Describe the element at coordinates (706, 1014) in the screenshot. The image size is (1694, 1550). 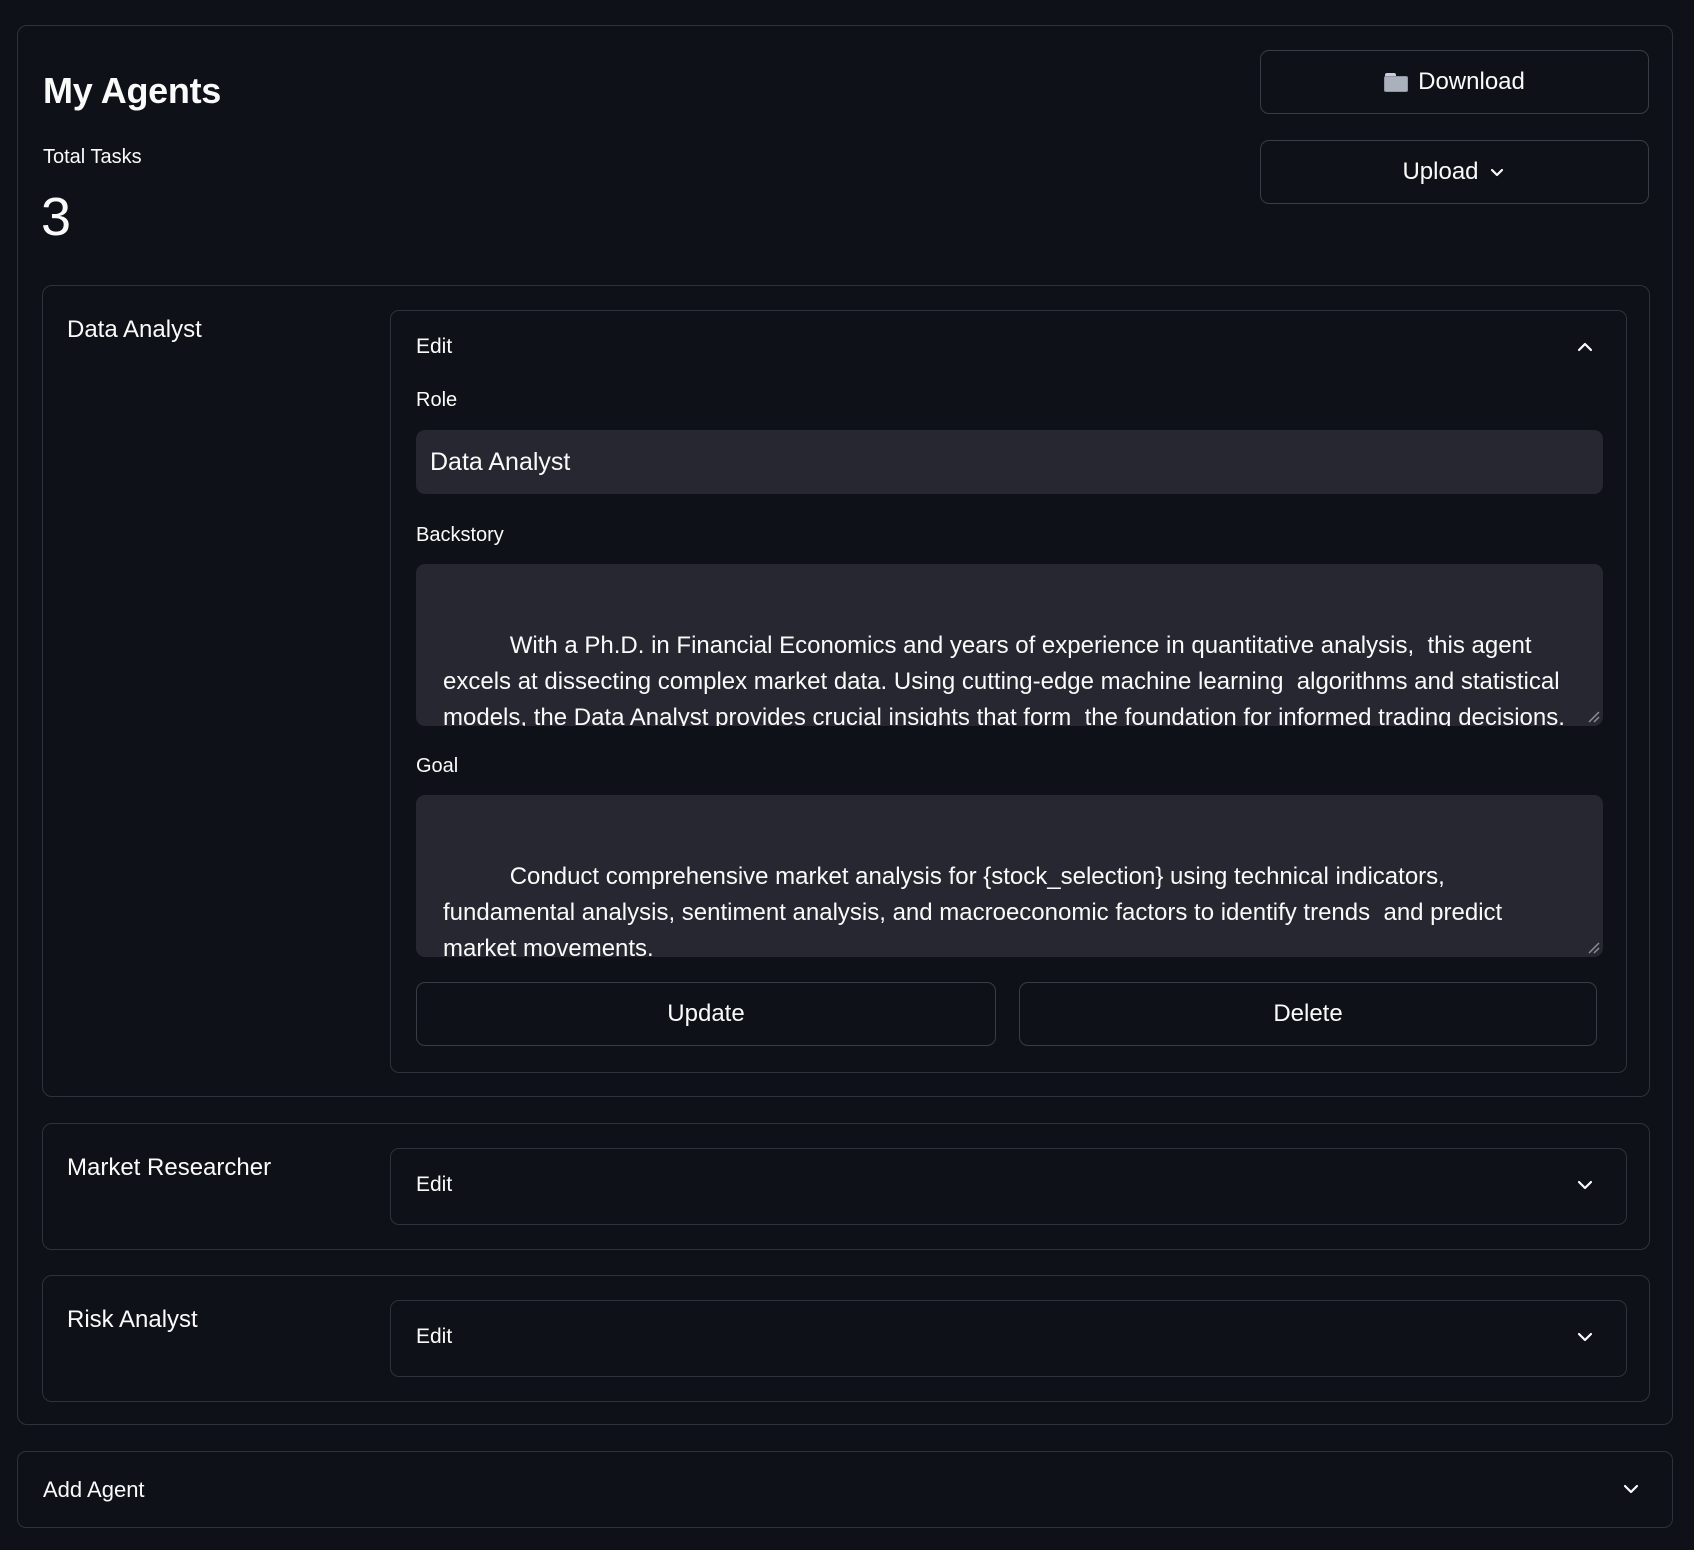
I see `update-button: Update` at that location.